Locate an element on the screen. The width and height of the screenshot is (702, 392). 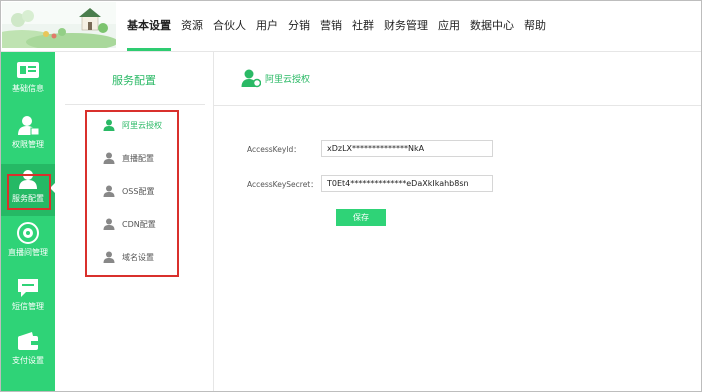
page-title: 阿里云授权 is located at coordinates (275, 78).